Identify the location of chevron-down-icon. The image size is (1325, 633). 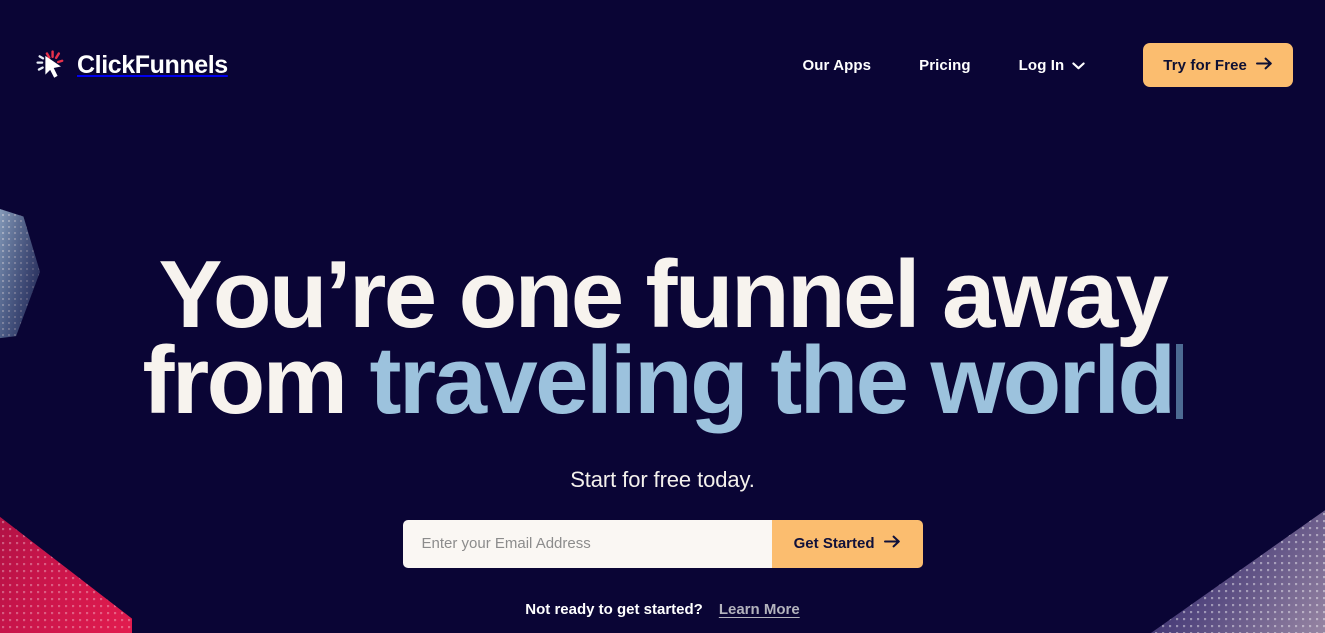
(1078, 65).